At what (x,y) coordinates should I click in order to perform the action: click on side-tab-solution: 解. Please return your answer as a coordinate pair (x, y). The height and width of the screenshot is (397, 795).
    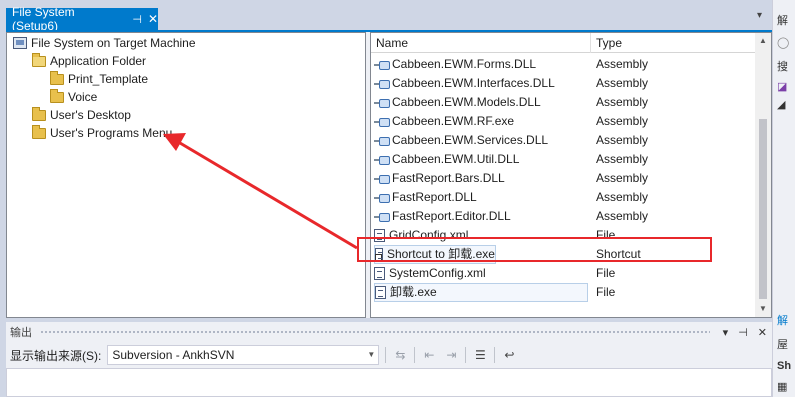
    Looking at the image, I should click on (782, 20).